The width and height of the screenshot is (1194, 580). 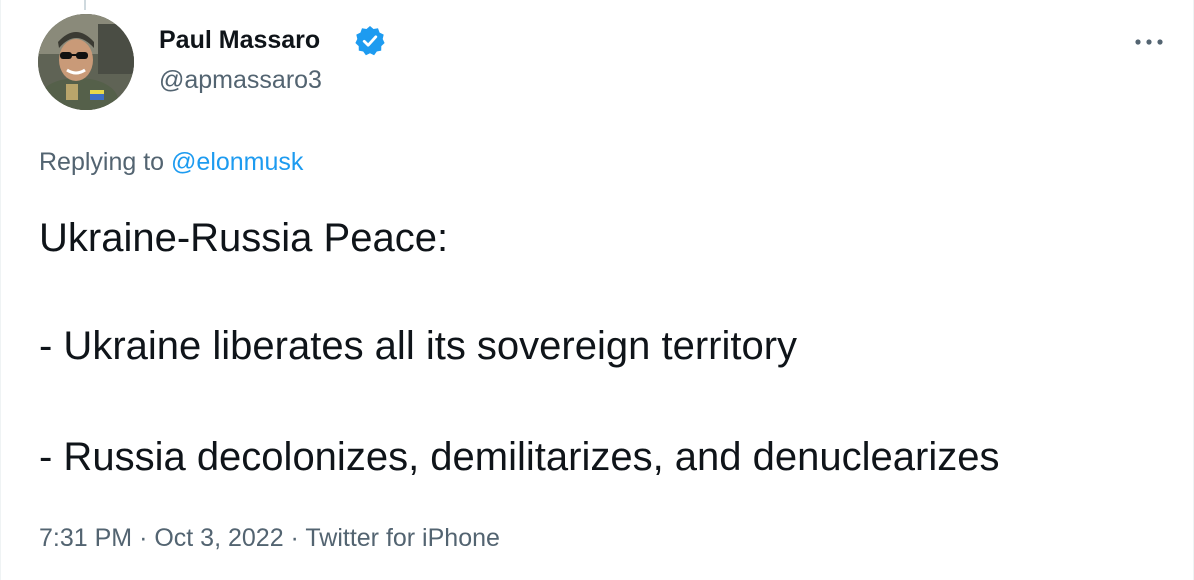 What do you see at coordinates (402, 538) in the screenshot?
I see `tweet-source: Twitter for iPhone` at bounding box center [402, 538].